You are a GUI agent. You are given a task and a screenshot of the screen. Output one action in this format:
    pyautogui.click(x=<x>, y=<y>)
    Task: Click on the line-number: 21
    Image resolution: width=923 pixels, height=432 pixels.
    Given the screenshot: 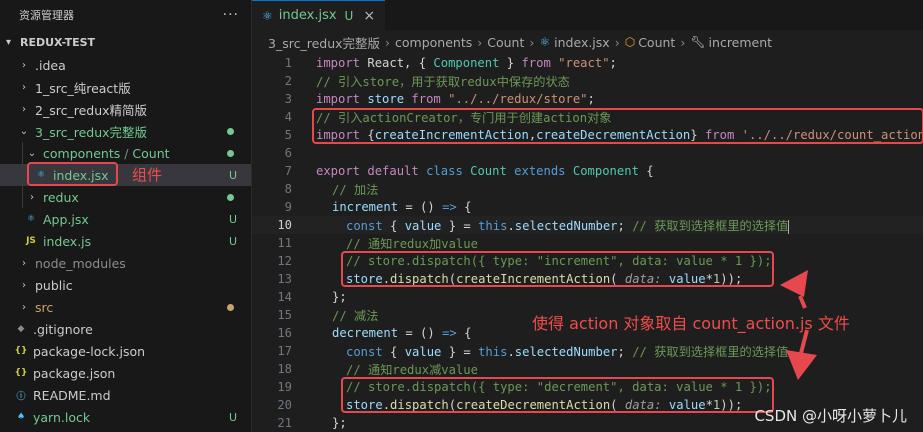 What is the action you would take?
    pyautogui.click(x=284, y=423)
    